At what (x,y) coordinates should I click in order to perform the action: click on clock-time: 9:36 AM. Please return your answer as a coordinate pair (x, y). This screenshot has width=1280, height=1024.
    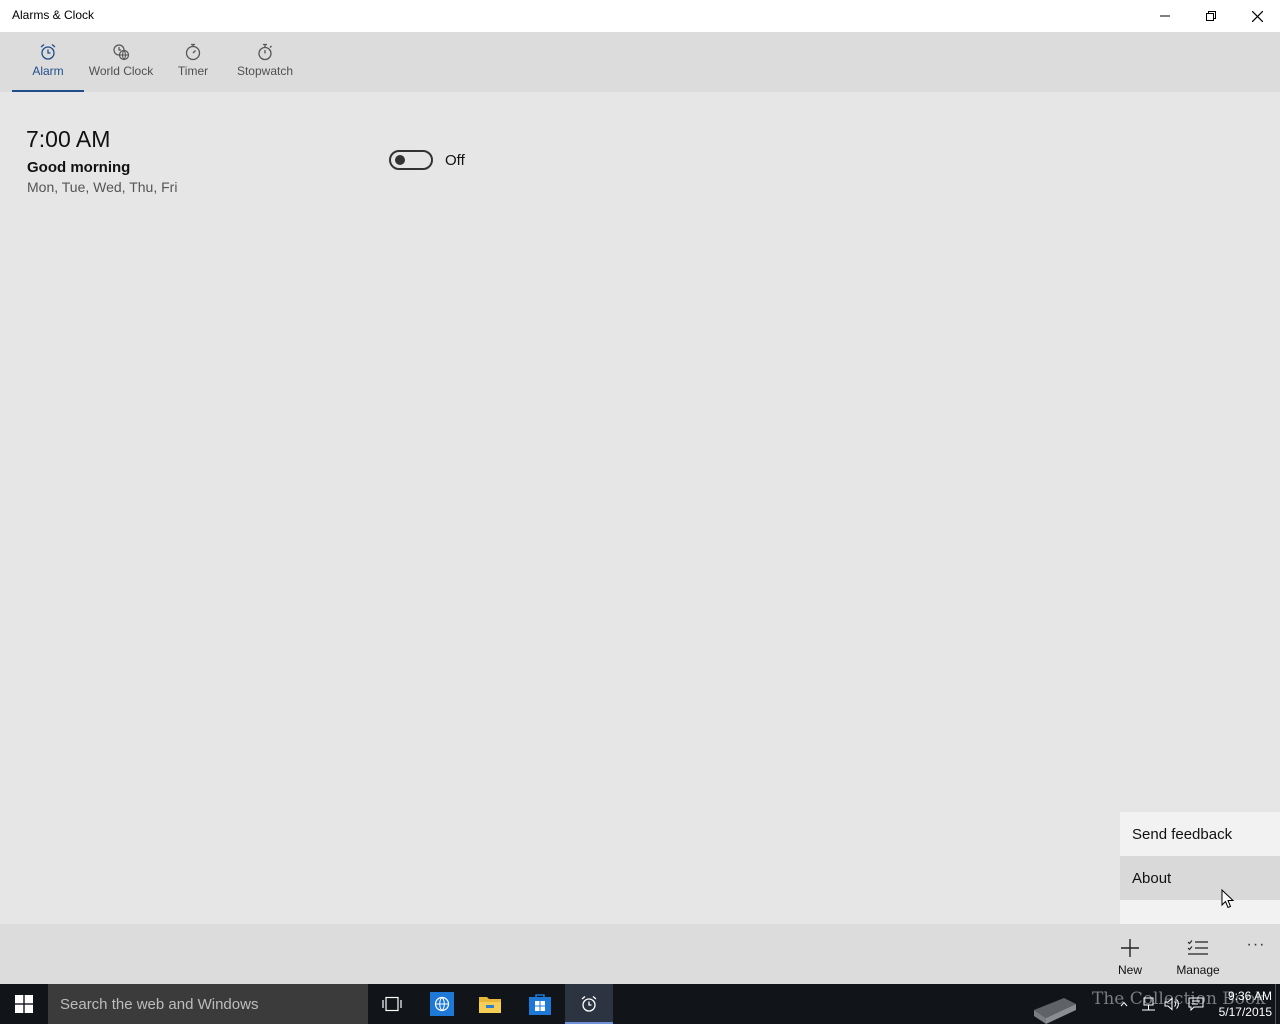
    Looking at the image, I should click on (1249, 996).